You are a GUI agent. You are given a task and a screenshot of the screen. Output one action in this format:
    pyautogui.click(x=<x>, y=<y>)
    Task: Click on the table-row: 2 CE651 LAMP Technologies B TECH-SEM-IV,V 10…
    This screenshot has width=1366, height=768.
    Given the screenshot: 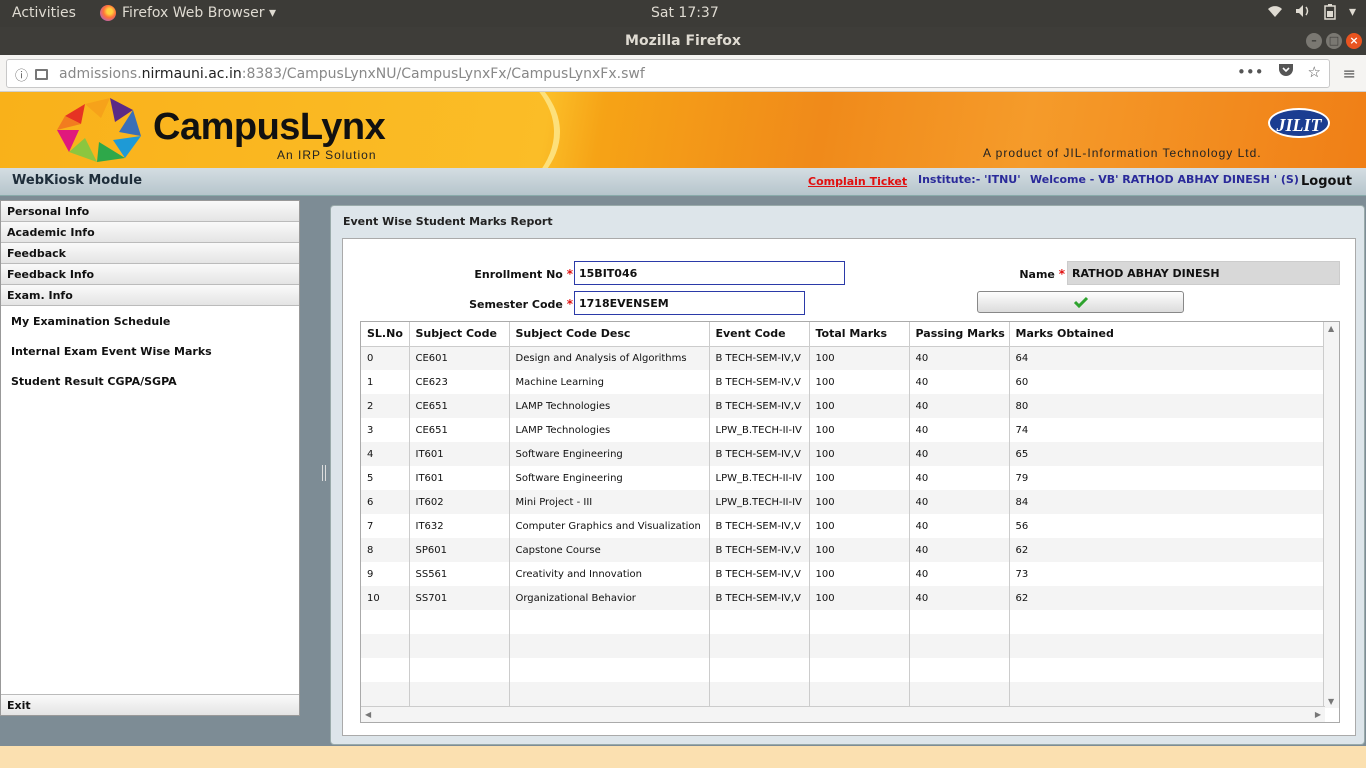 What is the action you would take?
    pyautogui.click(x=843, y=406)
    